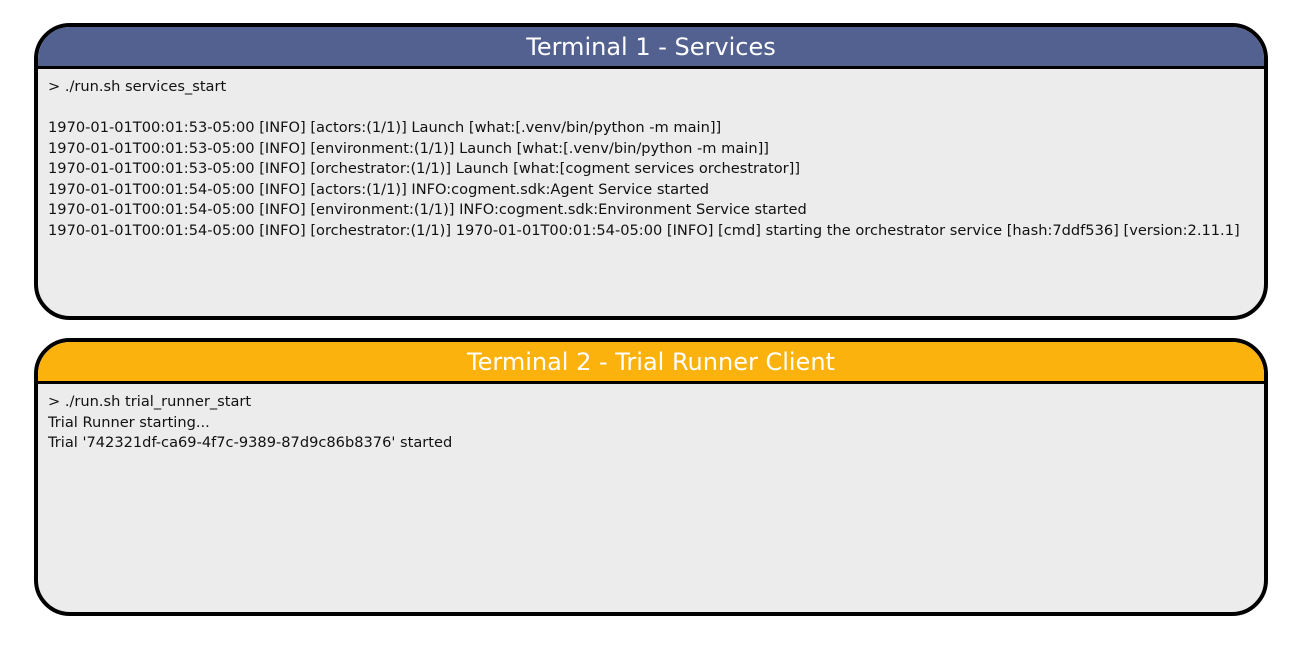 This screenshot has height=661, width=1303. I want to click on terminal-1-title-bar: Terminal 1 - Services, so click(651, 48).